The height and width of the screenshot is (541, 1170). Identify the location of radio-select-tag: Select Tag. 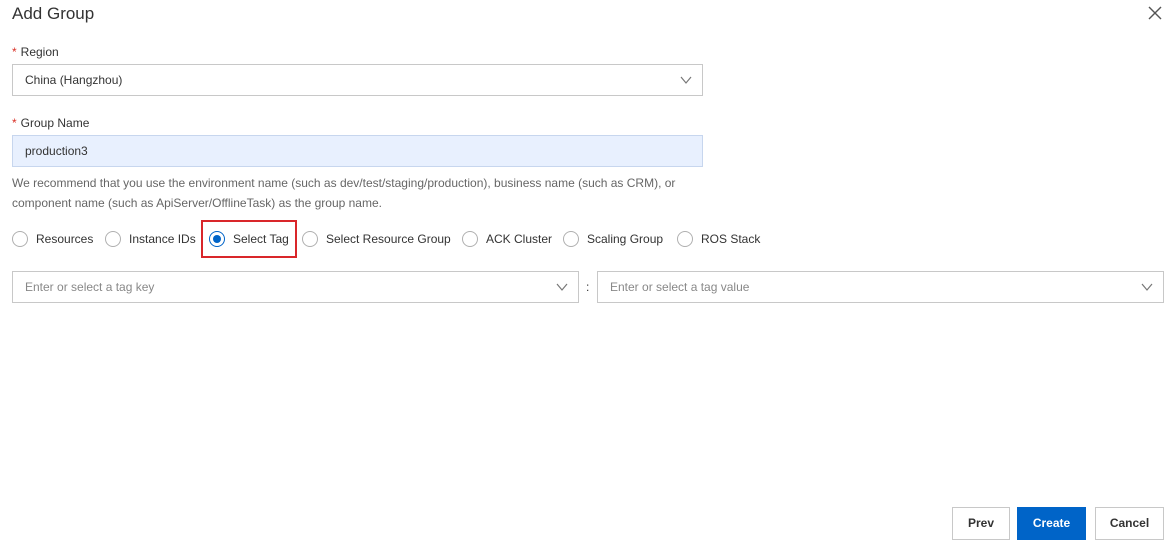
(255, 239).